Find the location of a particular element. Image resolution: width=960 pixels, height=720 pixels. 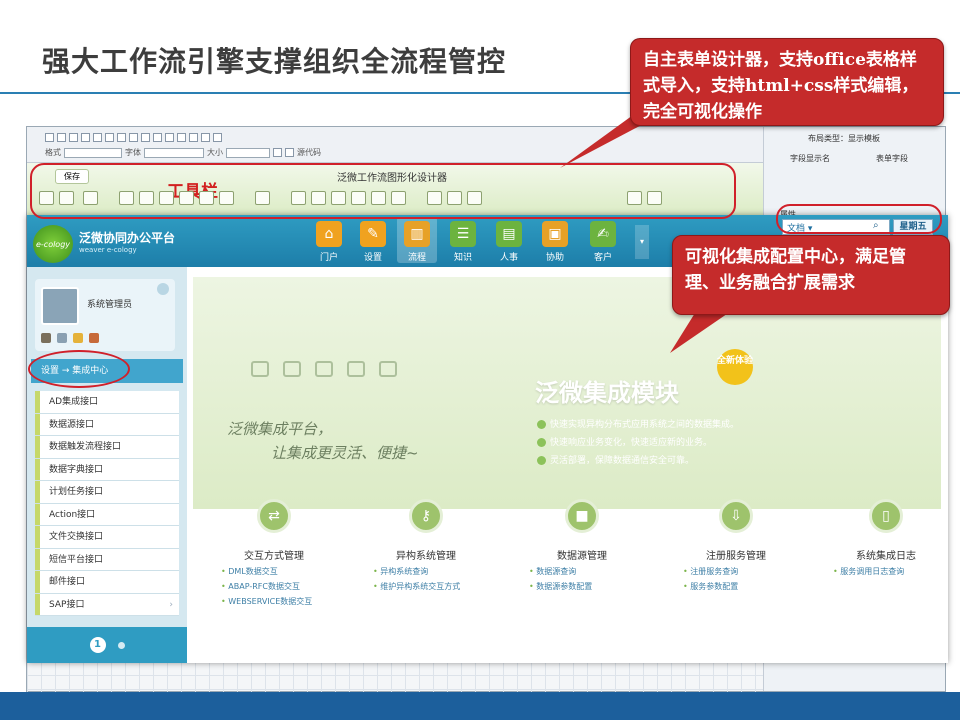

smiley-icon is located at coordinates (217, 137).